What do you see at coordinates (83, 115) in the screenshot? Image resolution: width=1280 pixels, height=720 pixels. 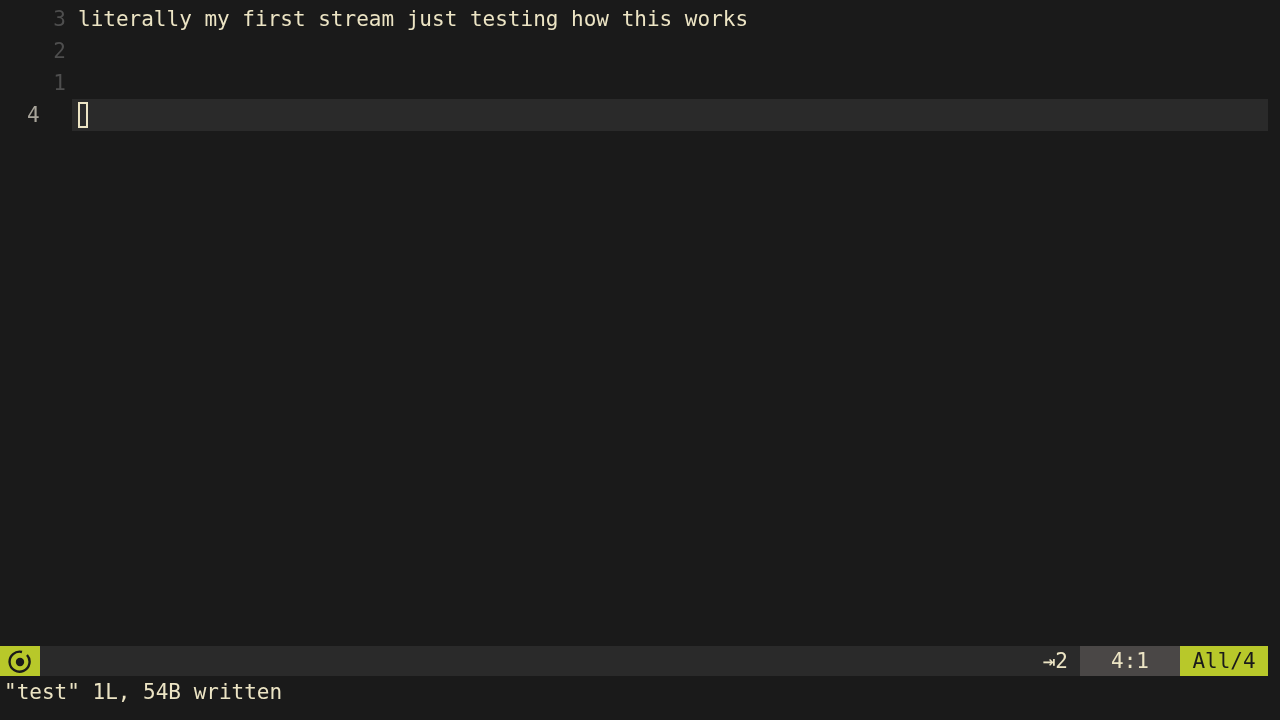 I see `text-cursor` at bounding box center [83, 115].